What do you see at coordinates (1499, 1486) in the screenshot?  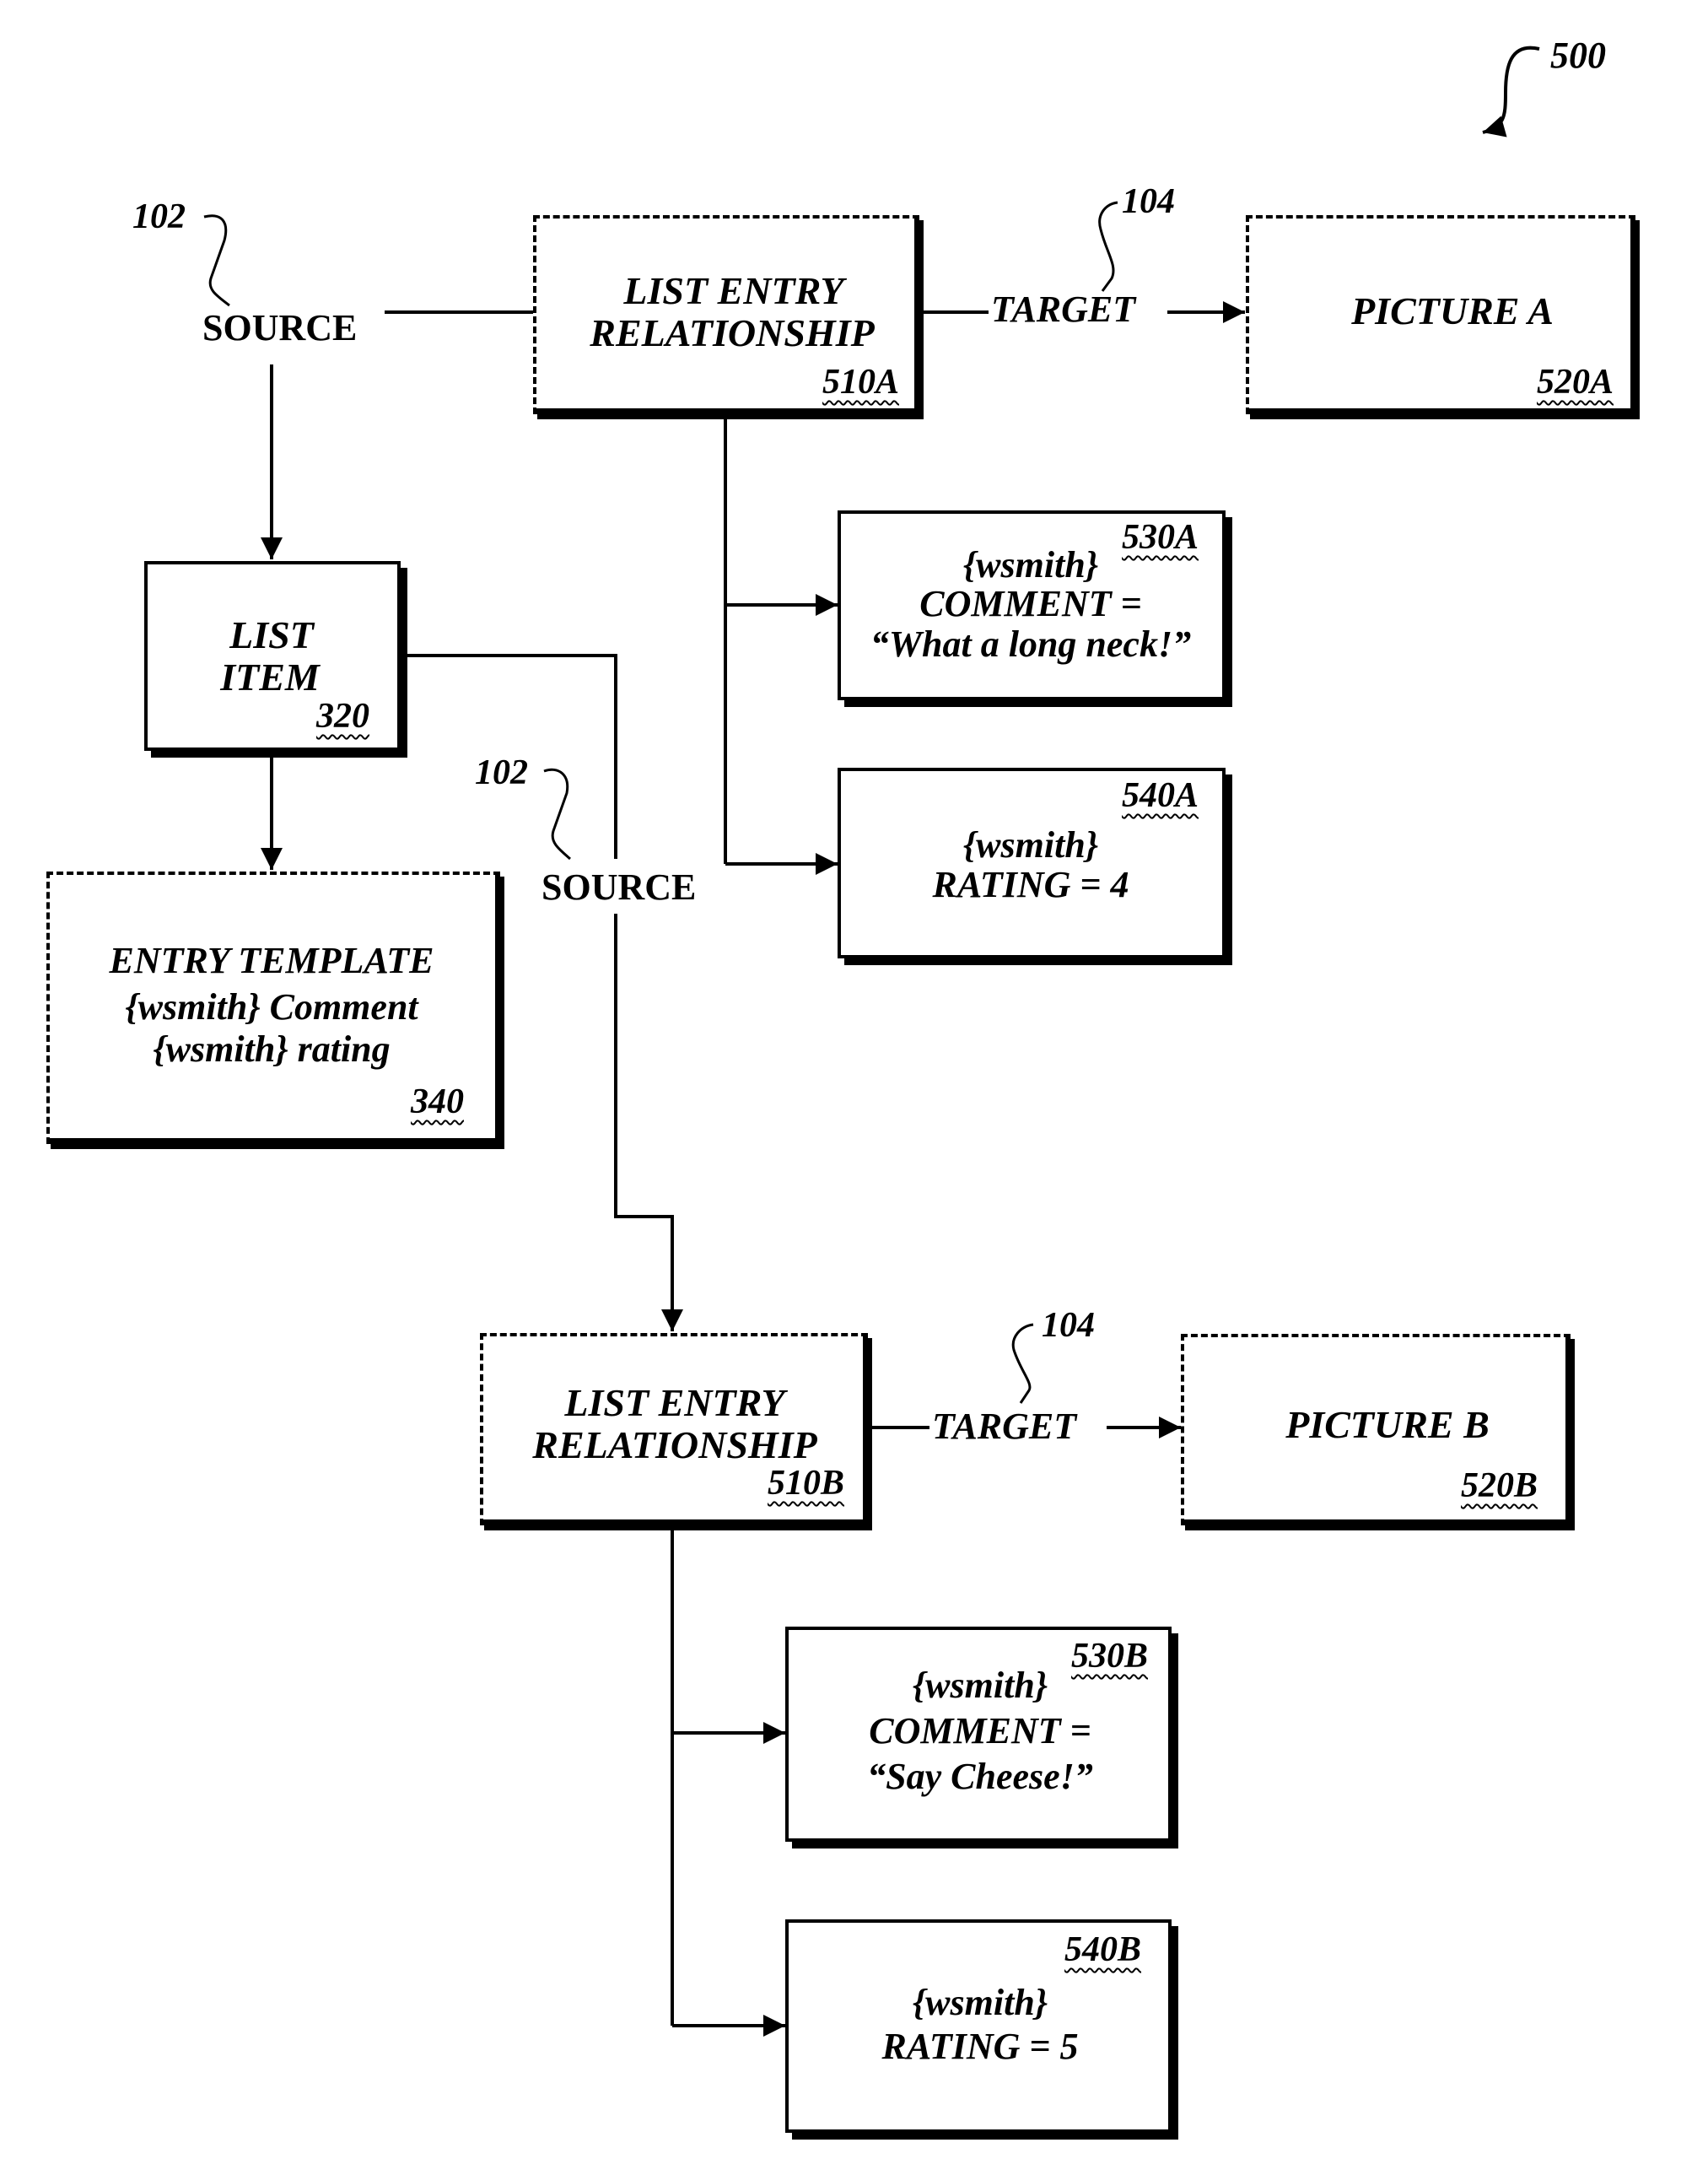 I see `node-520B-ref: 520B` at bounding box center [1499, 1486].